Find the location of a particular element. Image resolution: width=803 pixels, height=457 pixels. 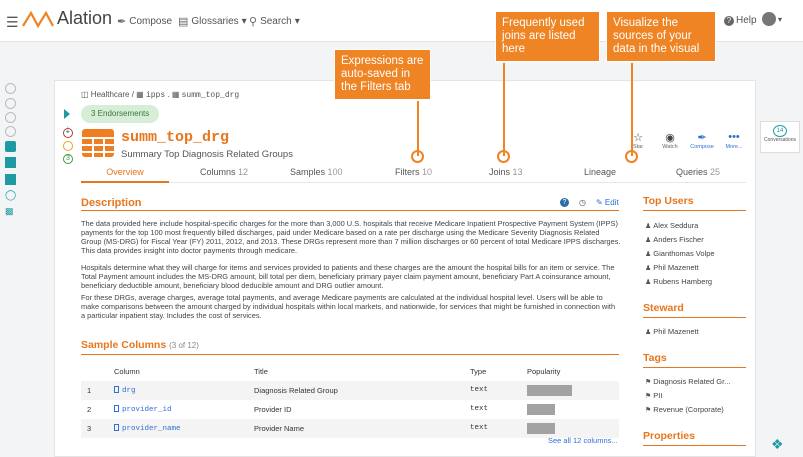

menu-icon: ☰ is located at coordinates (12, 22).